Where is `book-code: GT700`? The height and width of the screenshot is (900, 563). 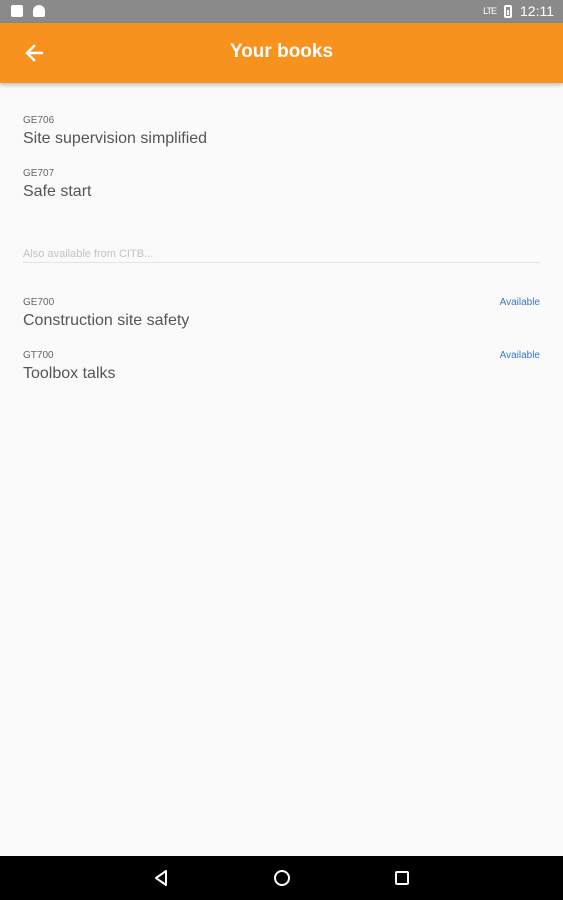 book-code: GT700 is located at coordinates (38, 355).